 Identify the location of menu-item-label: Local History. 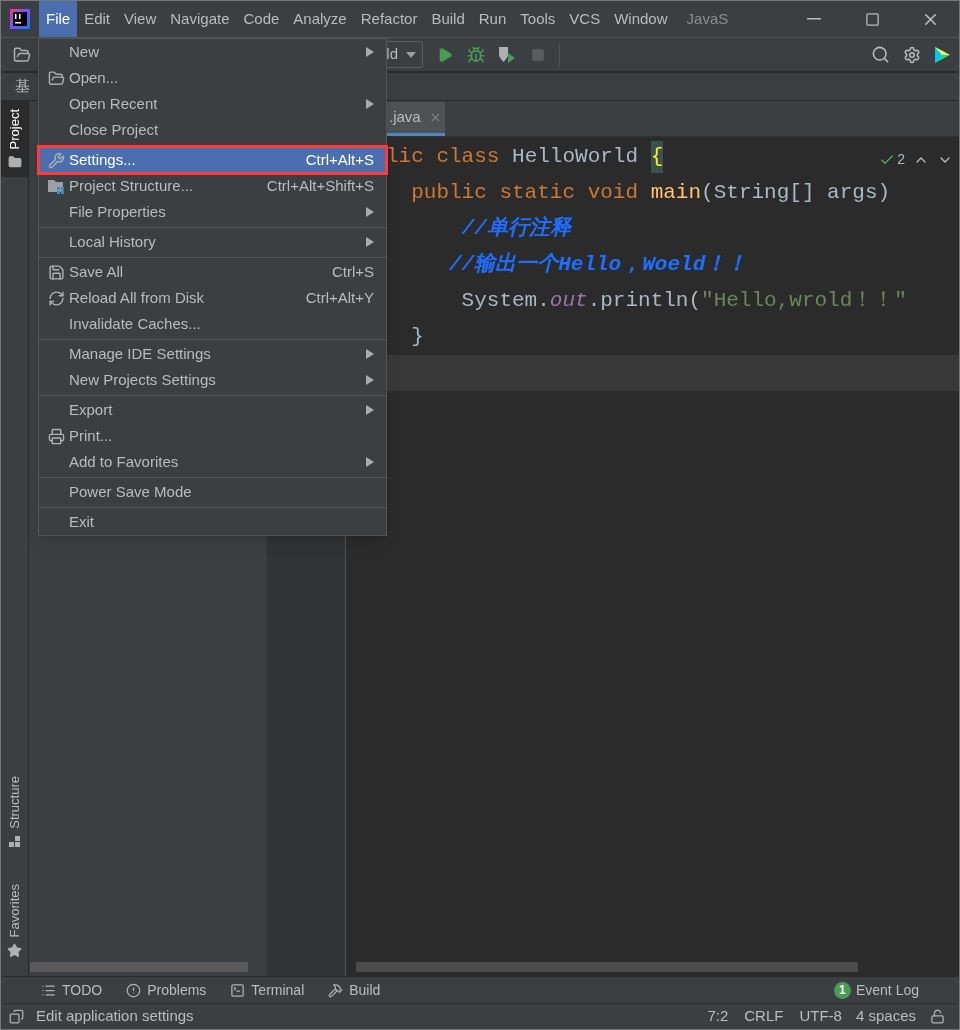
(112, 241).